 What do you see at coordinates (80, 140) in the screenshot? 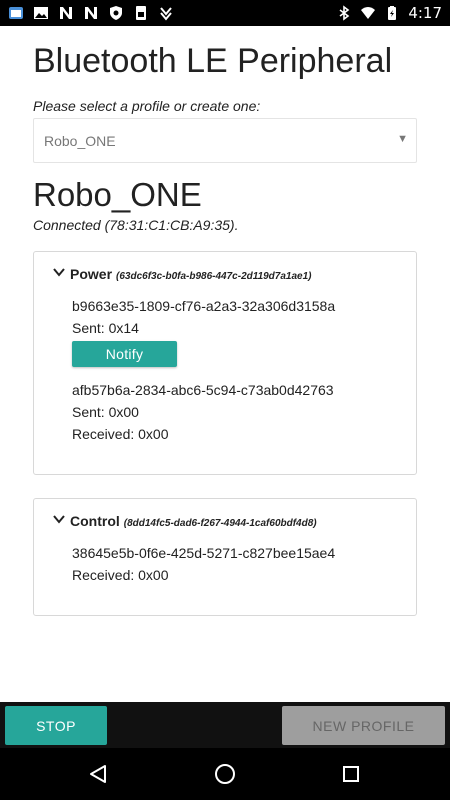
I see `profile-dropdown-value: Robo_ONE` at bounding box center [80, 140].